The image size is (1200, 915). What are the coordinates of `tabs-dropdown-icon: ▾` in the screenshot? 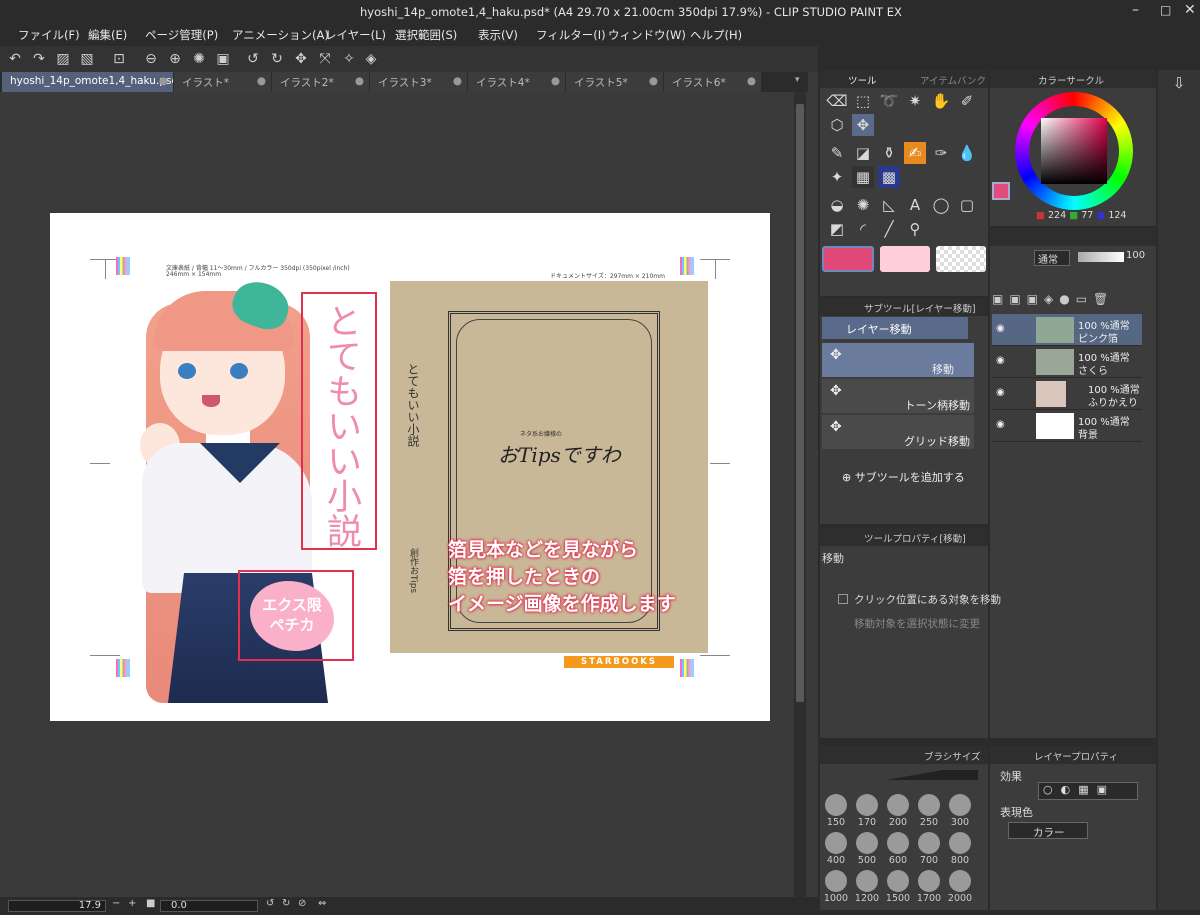 It's located at (797, 80).